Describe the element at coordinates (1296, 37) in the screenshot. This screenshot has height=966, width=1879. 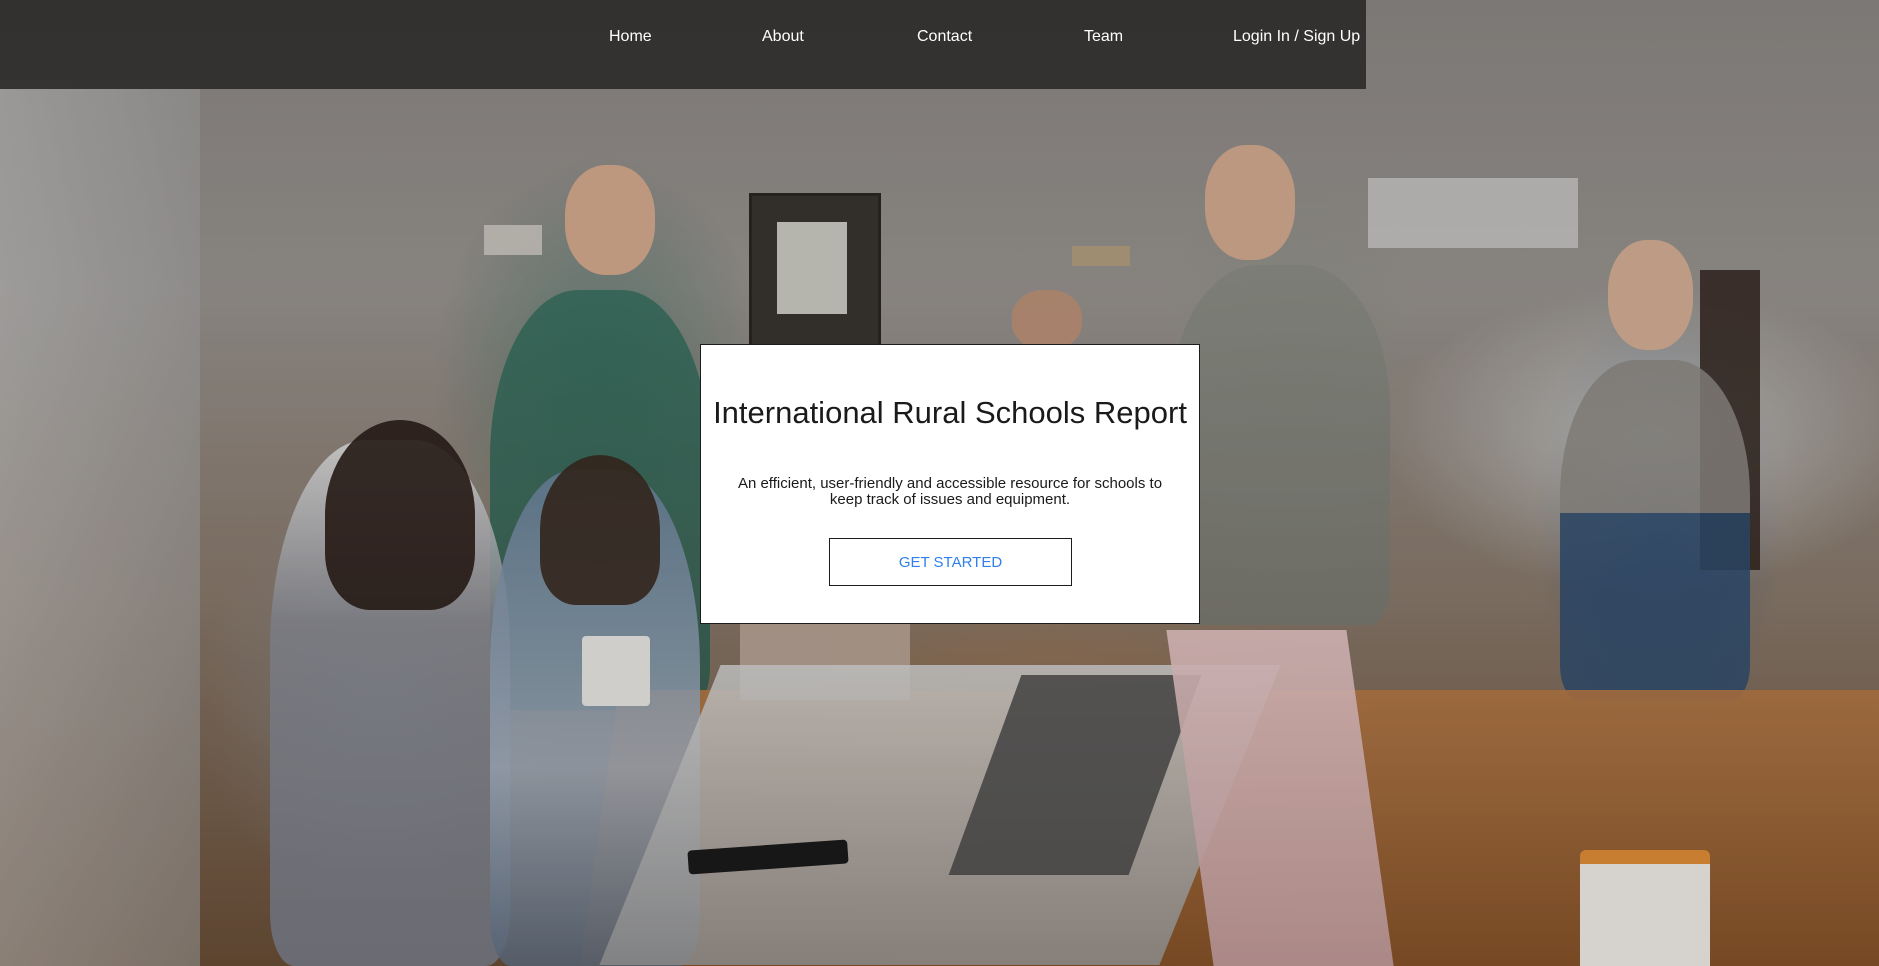
I see `nav-login-signup-link: Login In / Sign Up` at that location.